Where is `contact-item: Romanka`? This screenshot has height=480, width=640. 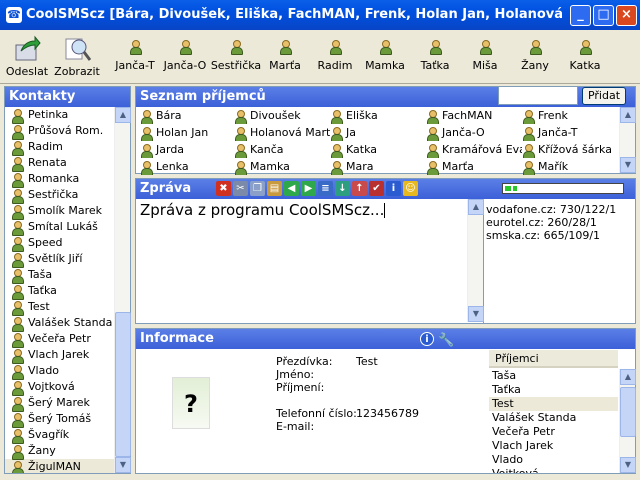
contact-item: Romanka is located at coordinates (60, 179).